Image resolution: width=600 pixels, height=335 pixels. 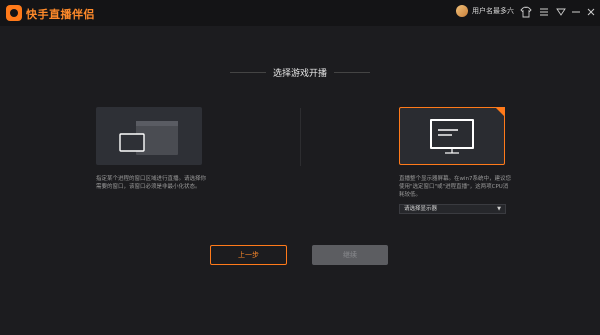 I want to click on shirt-icon, so click(x=526, y=12).